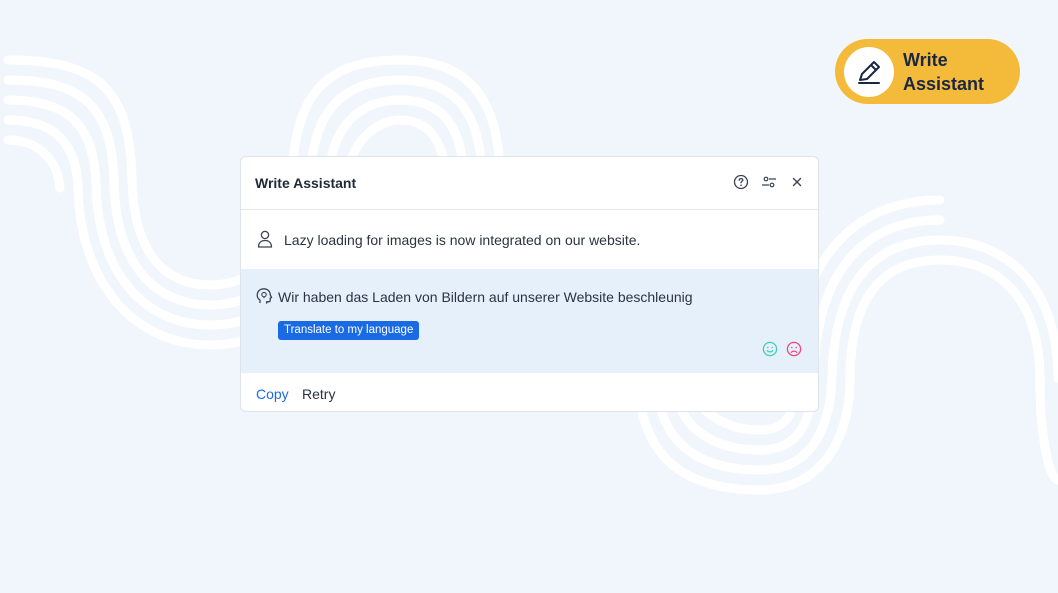  I want to click on header-actions, so click(769, 182).